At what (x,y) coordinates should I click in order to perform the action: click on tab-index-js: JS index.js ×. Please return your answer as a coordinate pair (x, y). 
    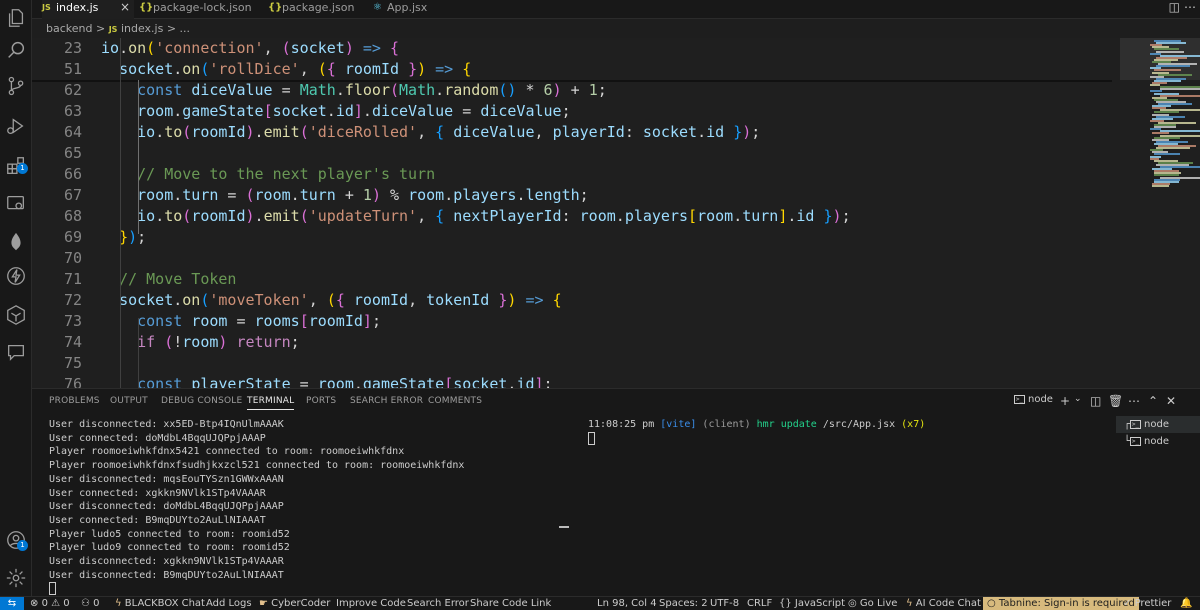
    Looking at the image, I should click on (88, 9).